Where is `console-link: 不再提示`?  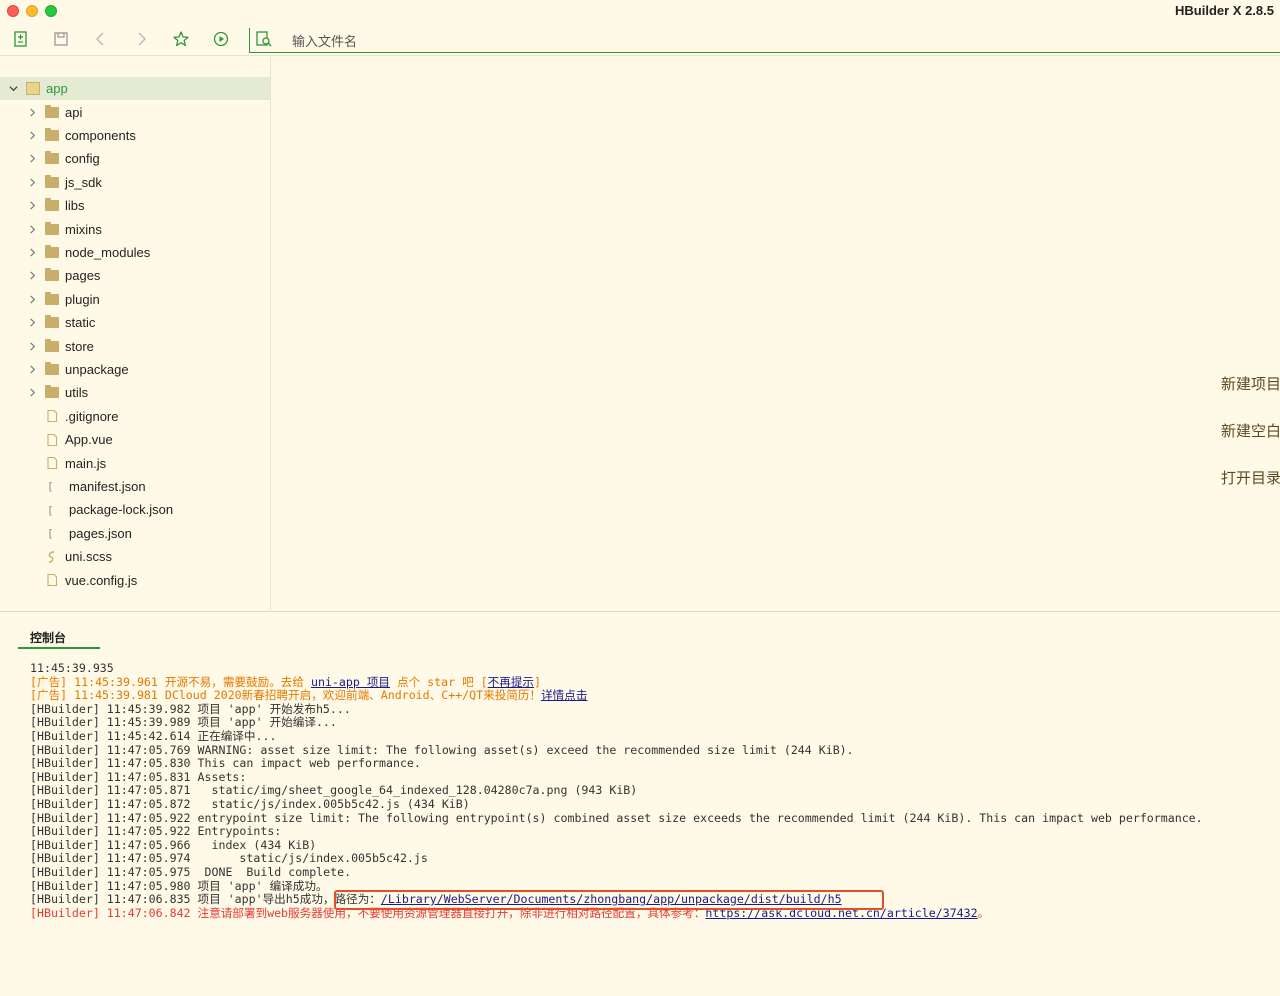 console-link: 不再提示 is located at coordinates (511, 682).